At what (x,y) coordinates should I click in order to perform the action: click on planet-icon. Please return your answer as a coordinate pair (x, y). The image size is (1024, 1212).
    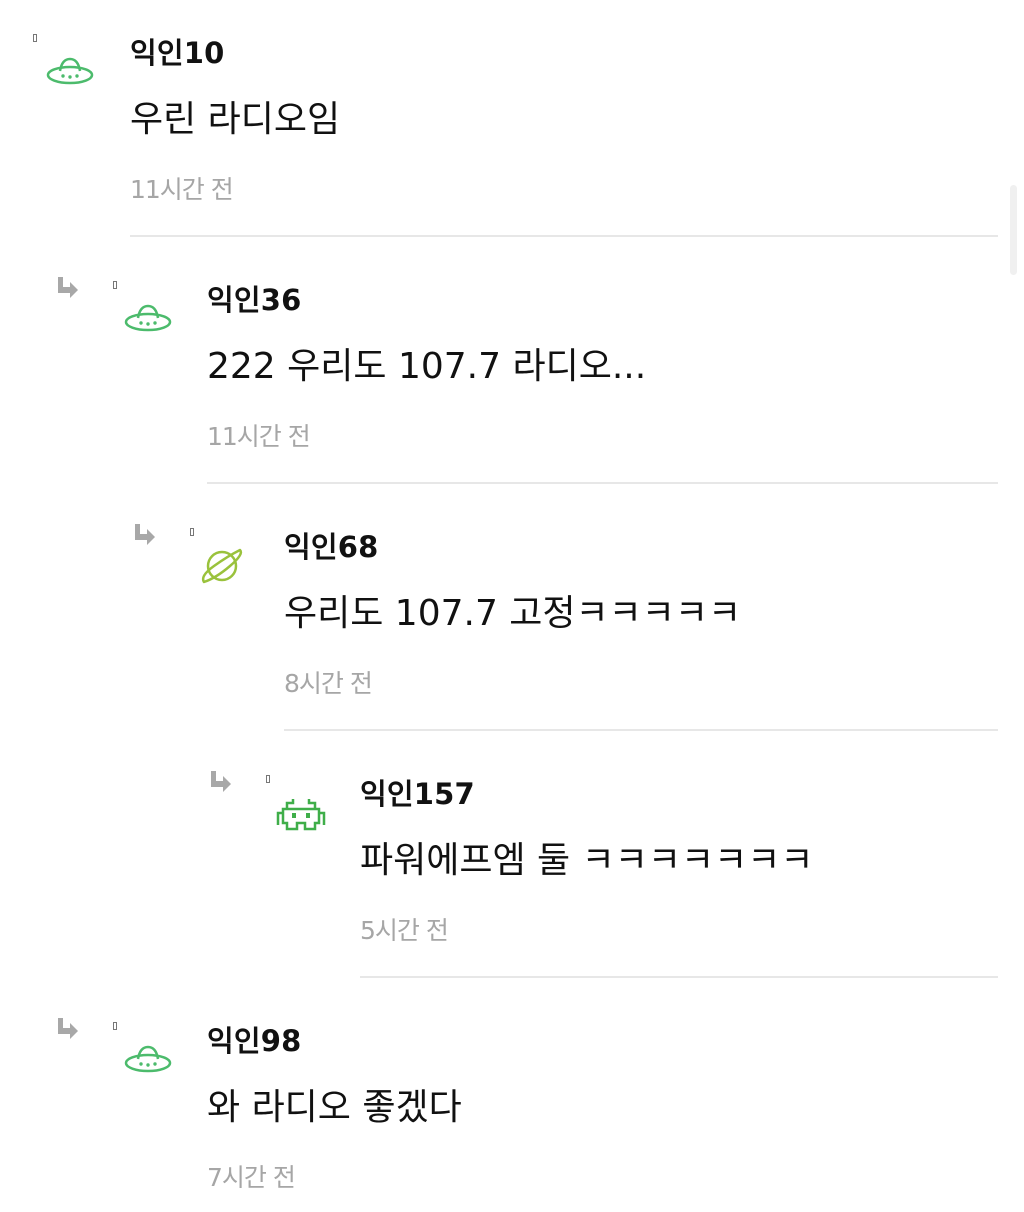
    Looking at the image, I should click on (222, 566).